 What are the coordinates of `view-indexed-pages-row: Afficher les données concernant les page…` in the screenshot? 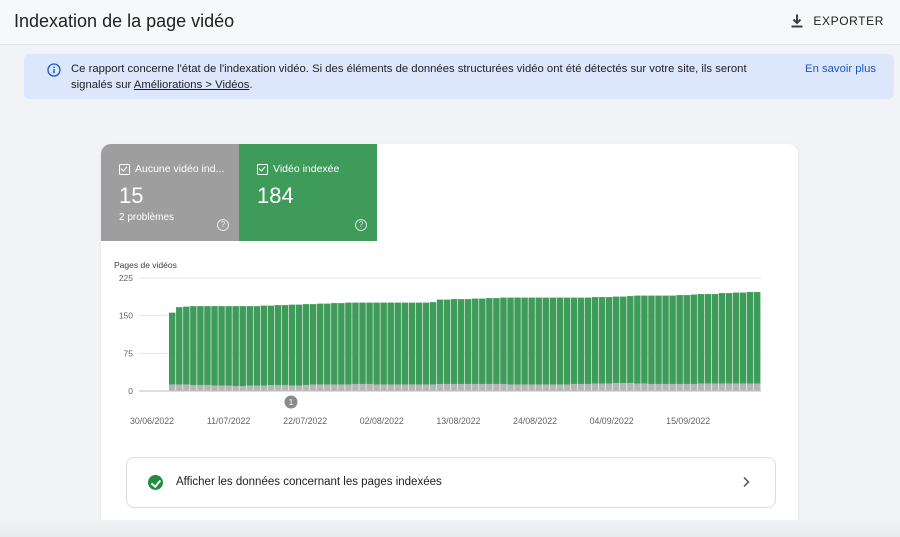 It's located at (451, 482).